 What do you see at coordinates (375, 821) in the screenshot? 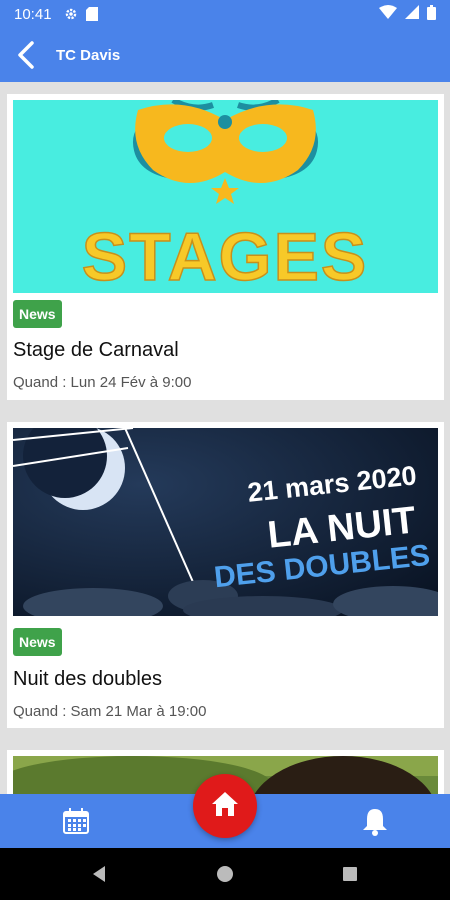
I see `bell-icon` at bounding box center [375, 821].